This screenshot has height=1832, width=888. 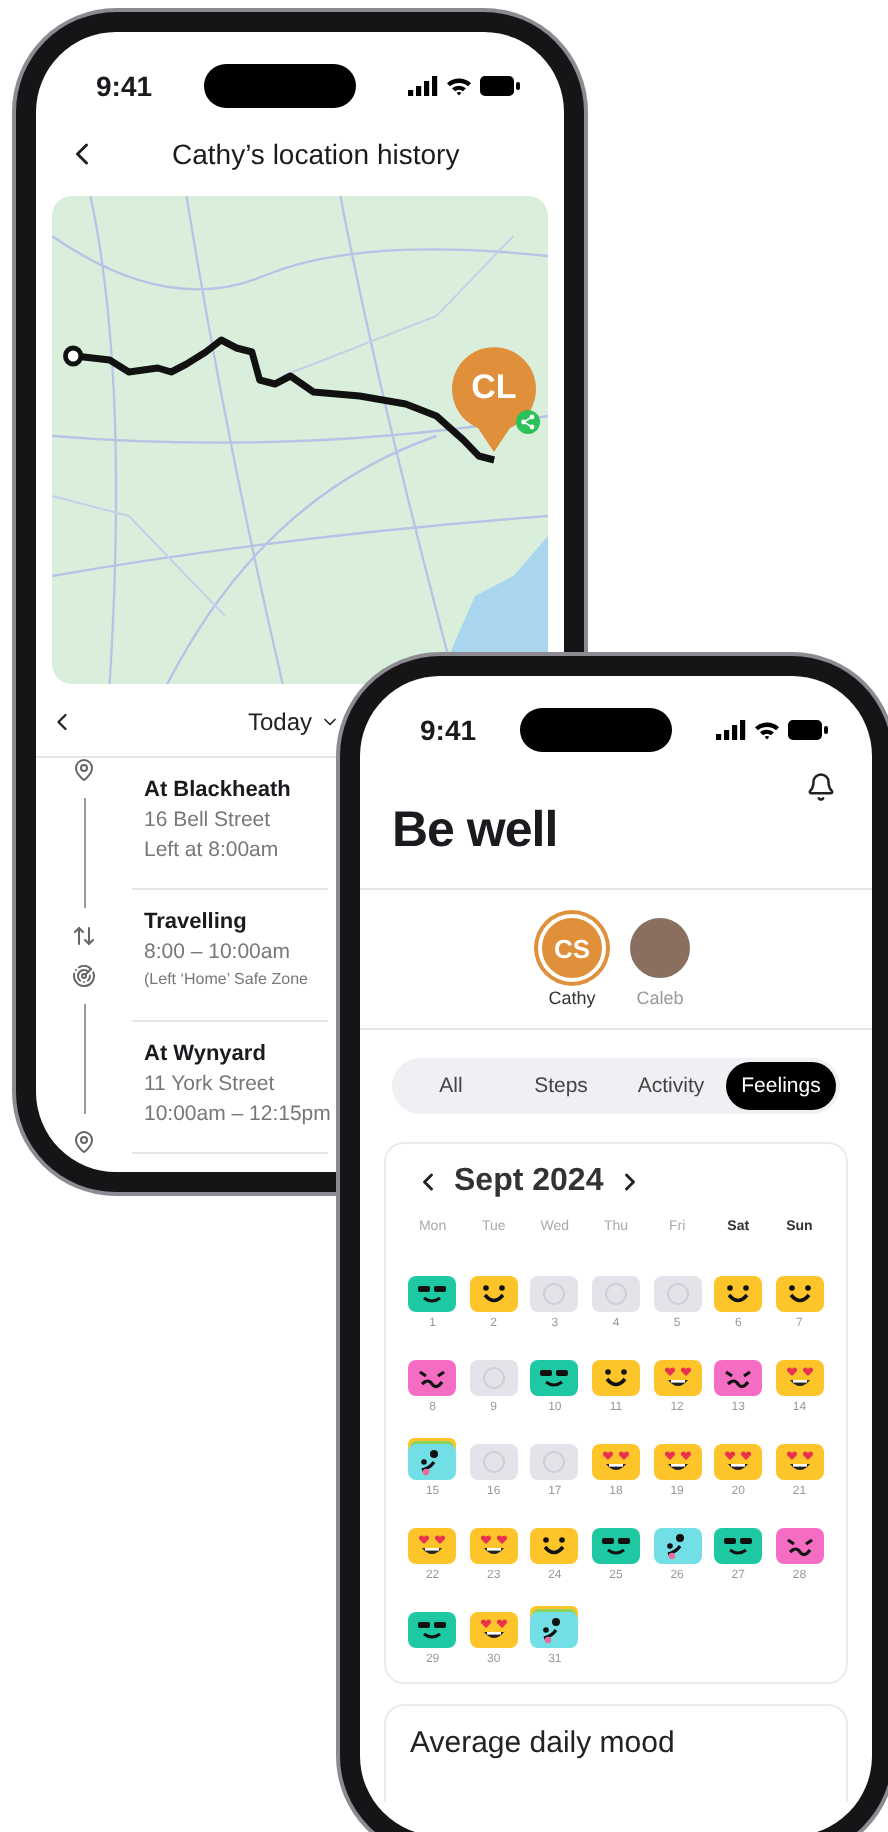 I want to click on date-filter-dropdown: Today, so click(x=293, y=722).